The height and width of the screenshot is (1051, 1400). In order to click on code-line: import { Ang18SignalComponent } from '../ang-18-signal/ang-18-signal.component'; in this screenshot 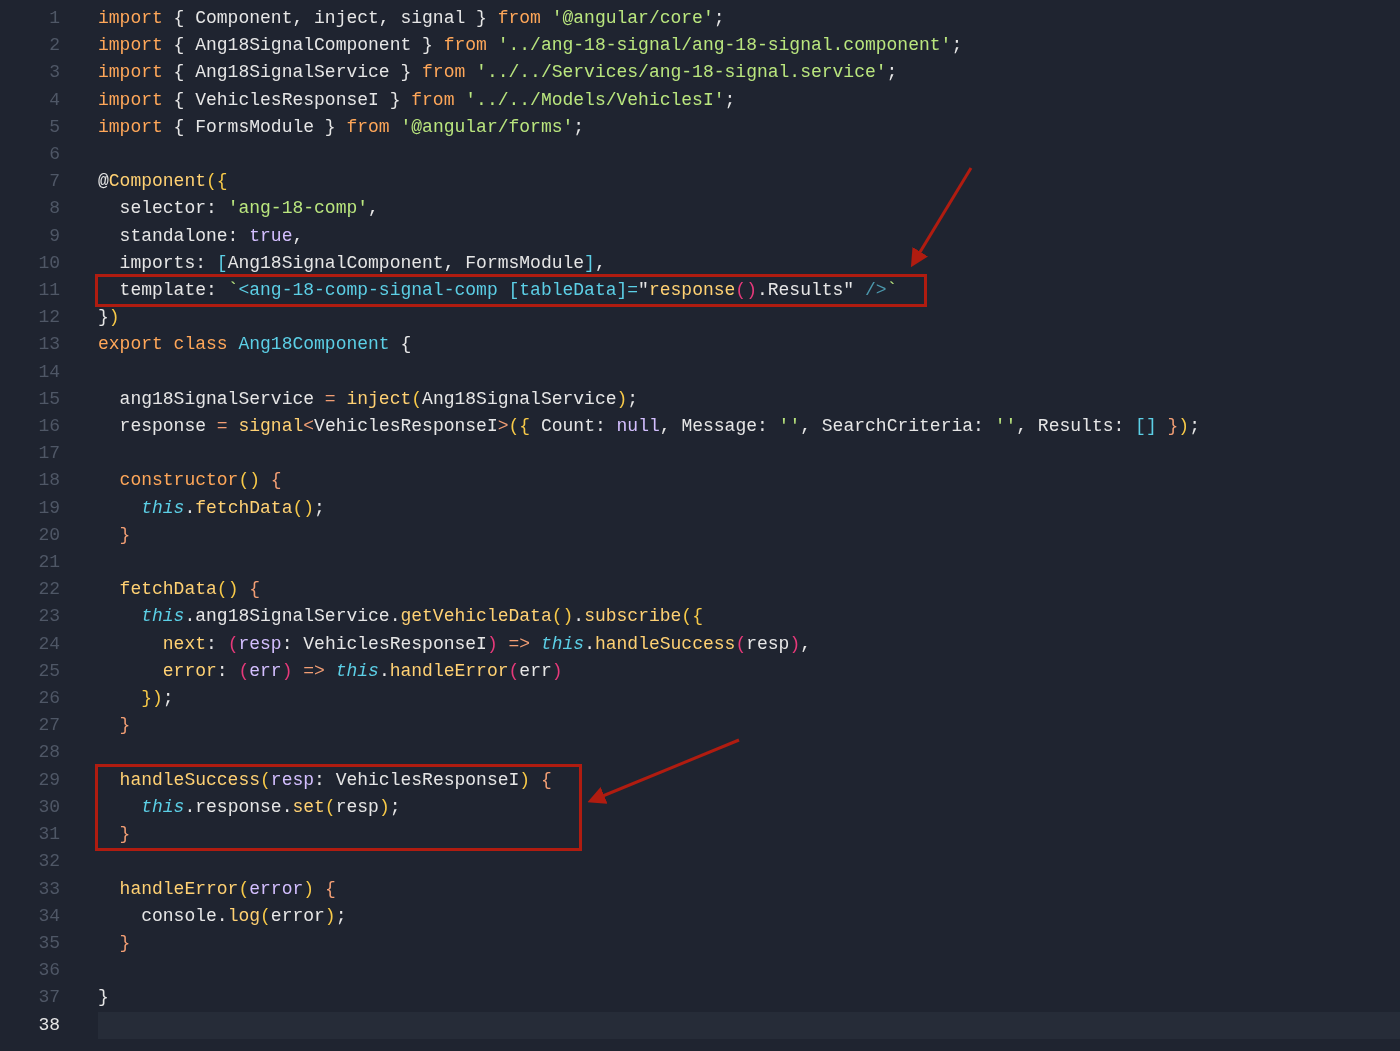, I will do `click(530, 46)`.